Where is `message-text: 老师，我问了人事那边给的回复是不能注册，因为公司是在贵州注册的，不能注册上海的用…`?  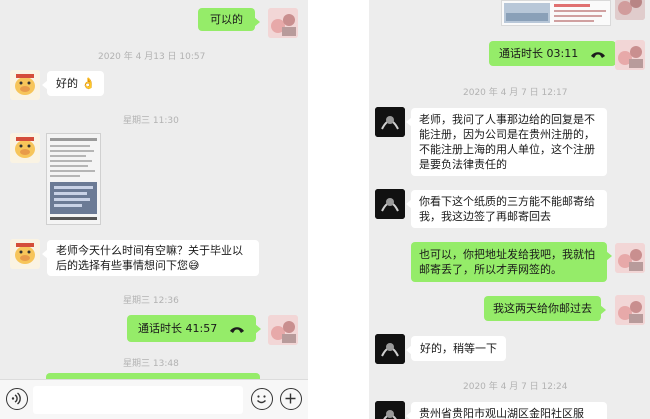
message-text: 老师，我问了人事那边给的回复是不能注册，因为公司是在贵州注册的，不能注册上海的用… is located at coordinates (507, 142).